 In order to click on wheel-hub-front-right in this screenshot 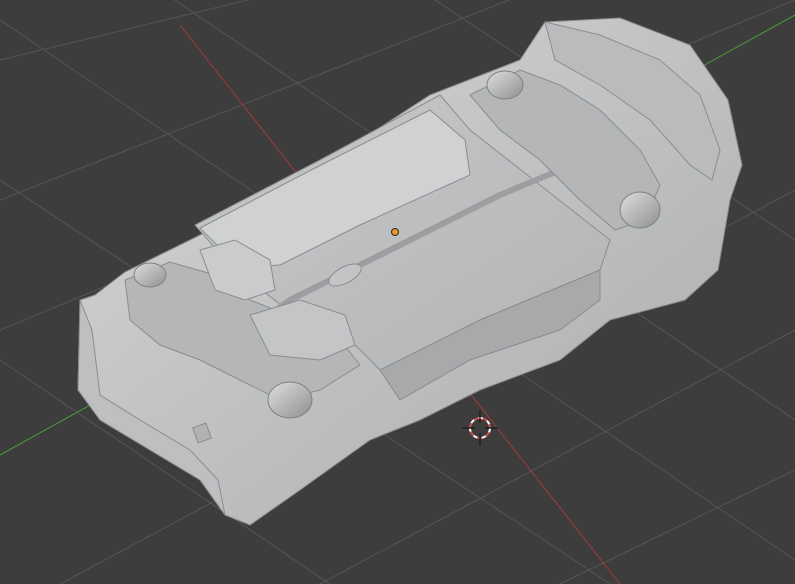, I will do `click(290, 400)`.